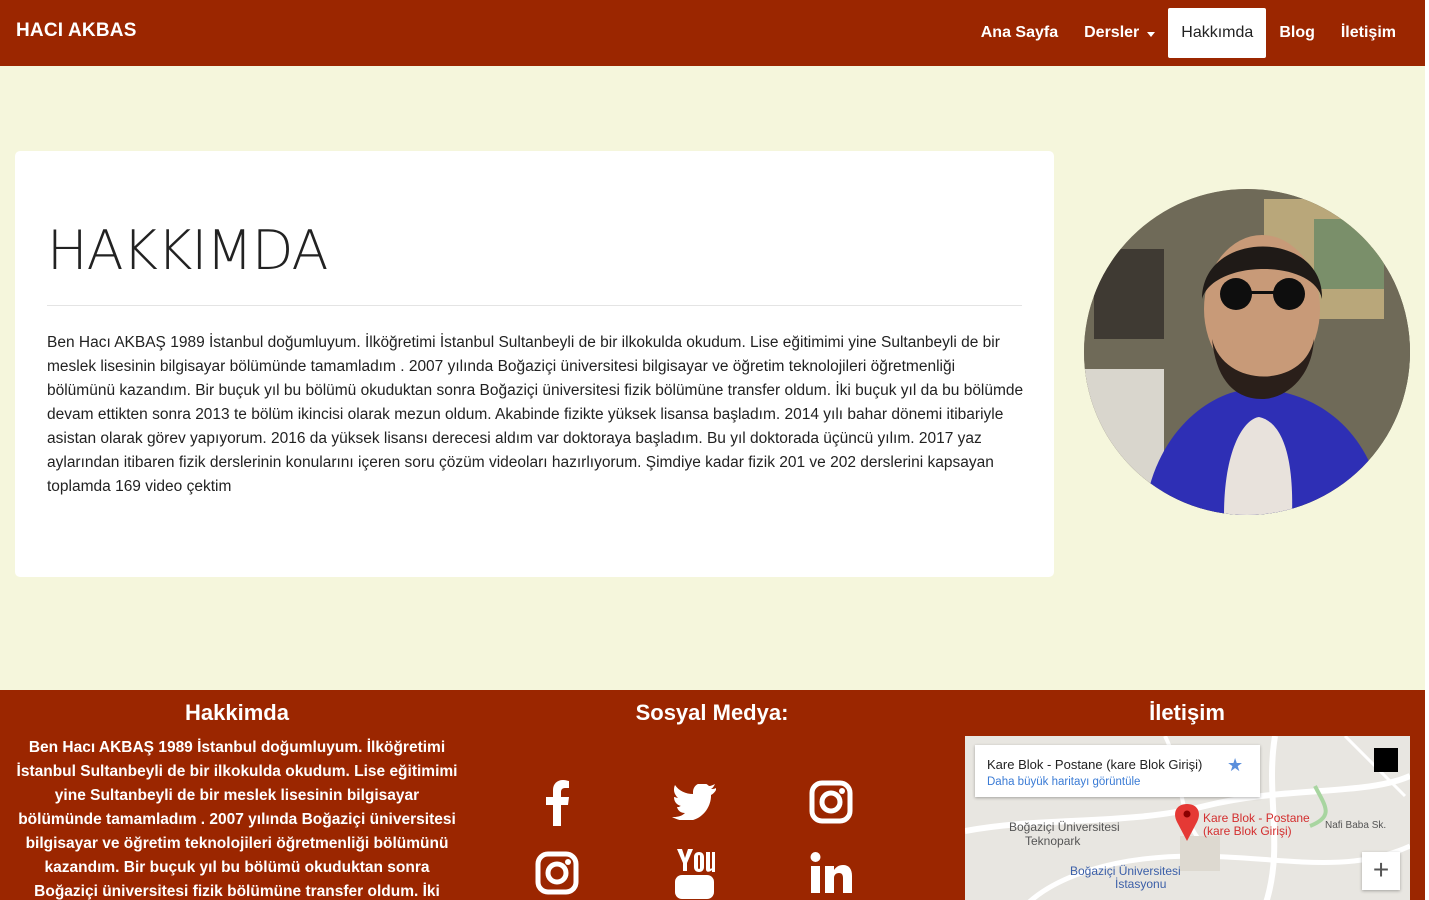  Describe the element at coordinates (1386, 760) in the screenshot. I see `fullscreen-button` at that location.